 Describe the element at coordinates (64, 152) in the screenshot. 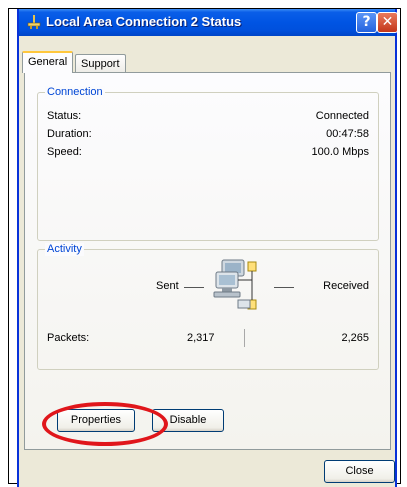

I see `speed-label: Speed:` at that location.